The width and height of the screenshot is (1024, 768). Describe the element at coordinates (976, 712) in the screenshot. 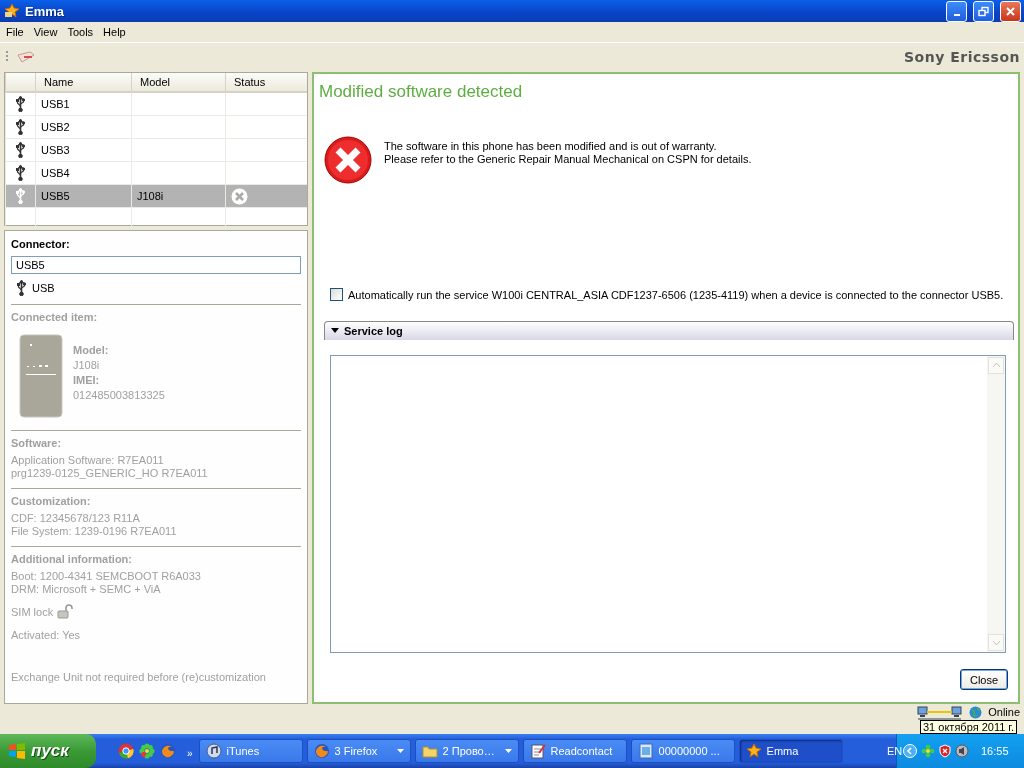

I see `globe-icon` at that location.